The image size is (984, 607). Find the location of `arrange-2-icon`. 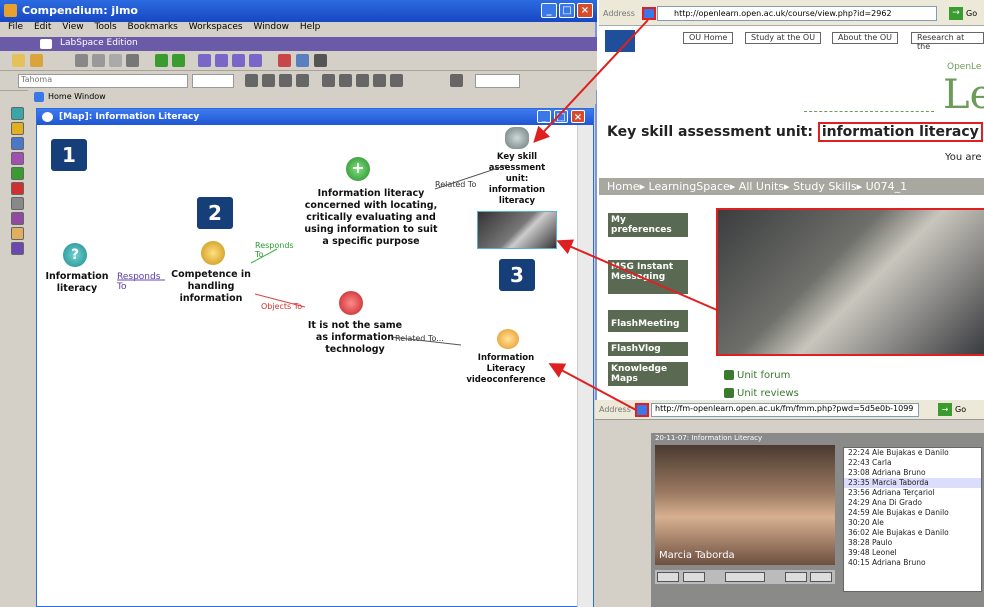

arrange-2-icon is located at coordinates (345, 80).